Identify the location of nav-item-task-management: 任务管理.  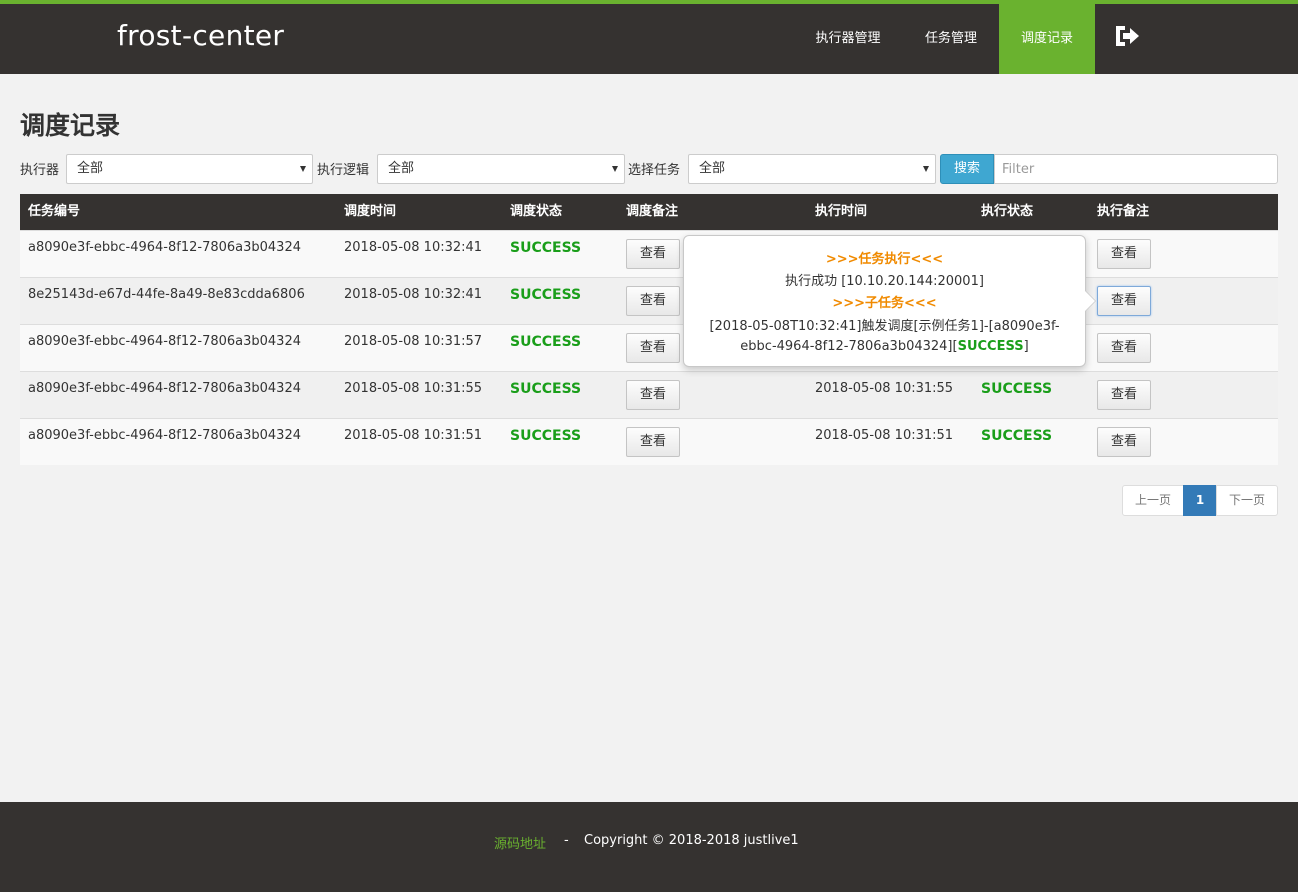
(951, 39).